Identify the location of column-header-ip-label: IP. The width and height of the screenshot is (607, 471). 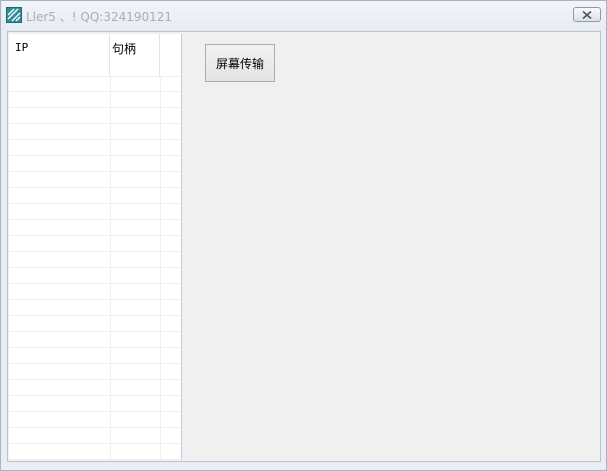
(22, 47).